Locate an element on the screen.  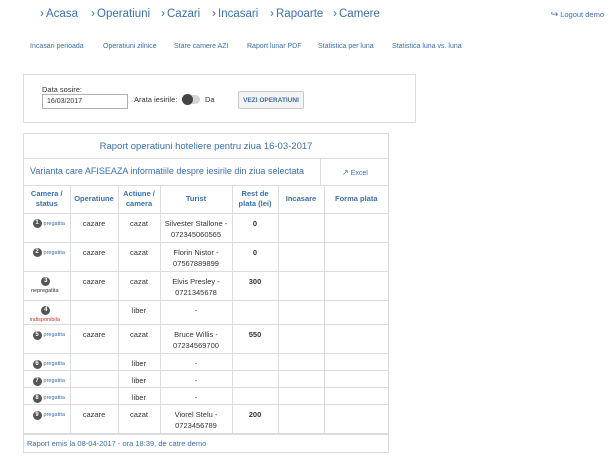
nav-item-cazari: › Cazari is located at coordinates (180, 13).